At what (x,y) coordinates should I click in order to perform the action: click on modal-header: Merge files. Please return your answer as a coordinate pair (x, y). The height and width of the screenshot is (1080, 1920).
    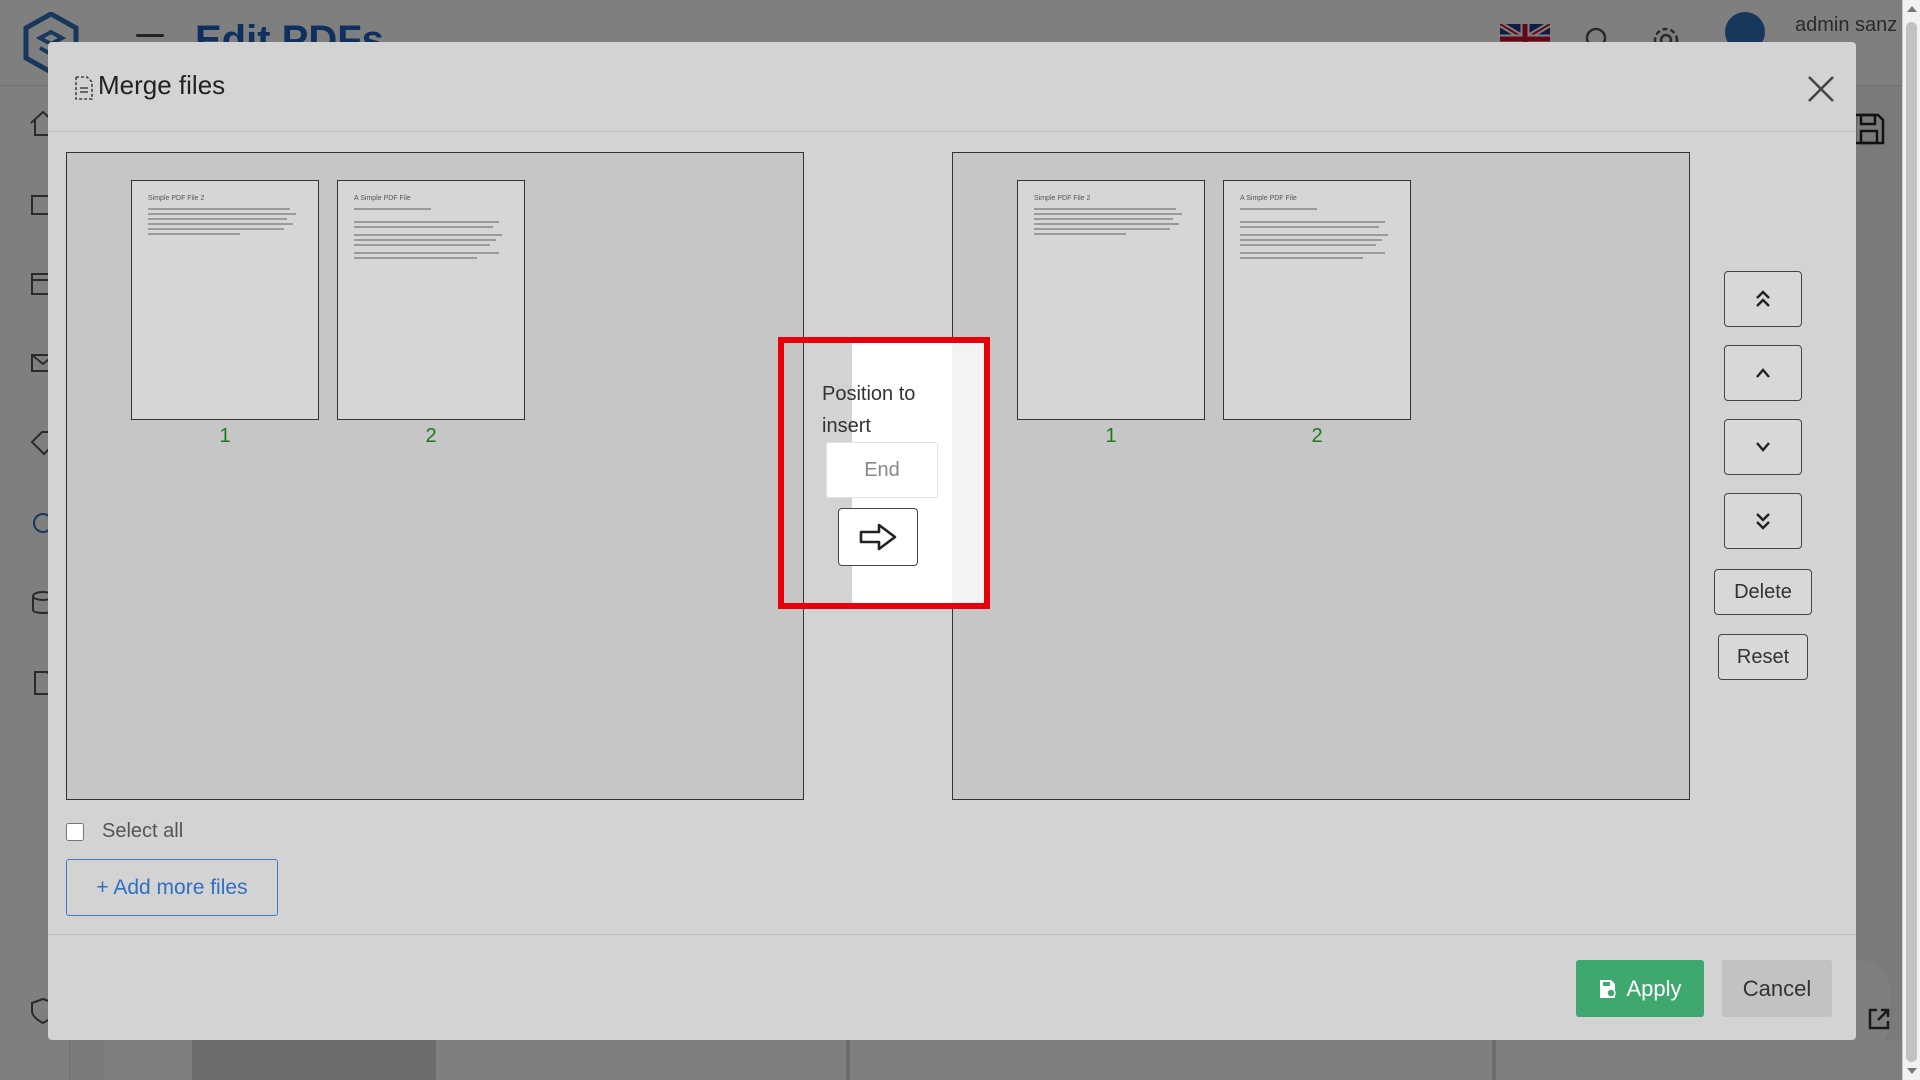
    Looking at the image, I should click on (952, 87).